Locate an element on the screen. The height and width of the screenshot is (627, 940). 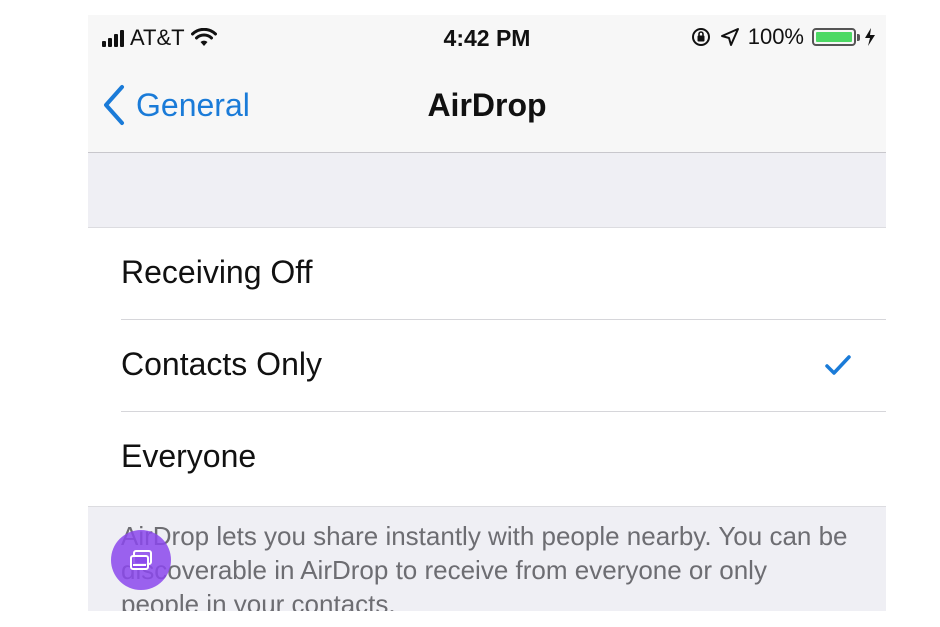
battery-percent: 100% is located at coordinates (775, 36).